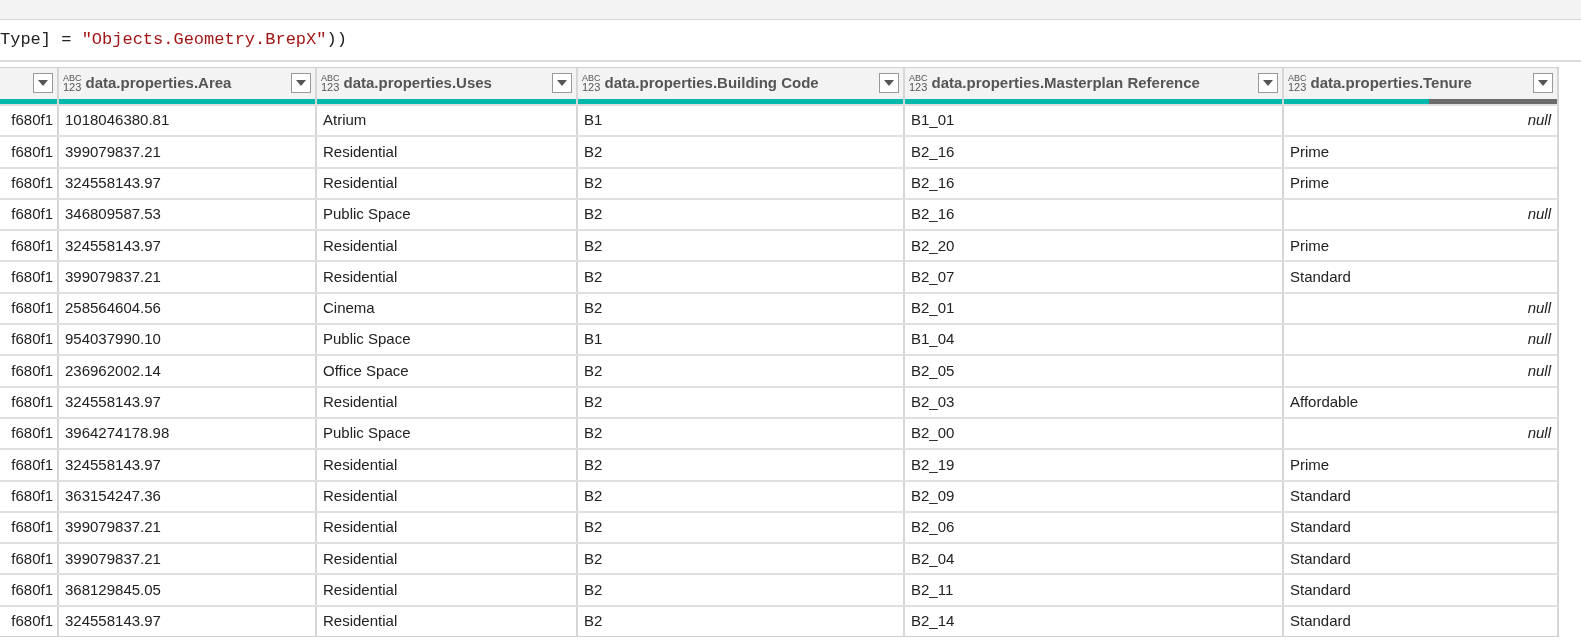  What do you see at coordinates (593, 120) in the screenshot?
I see `table-cell-text: B1` at bounding box center [593, 120].